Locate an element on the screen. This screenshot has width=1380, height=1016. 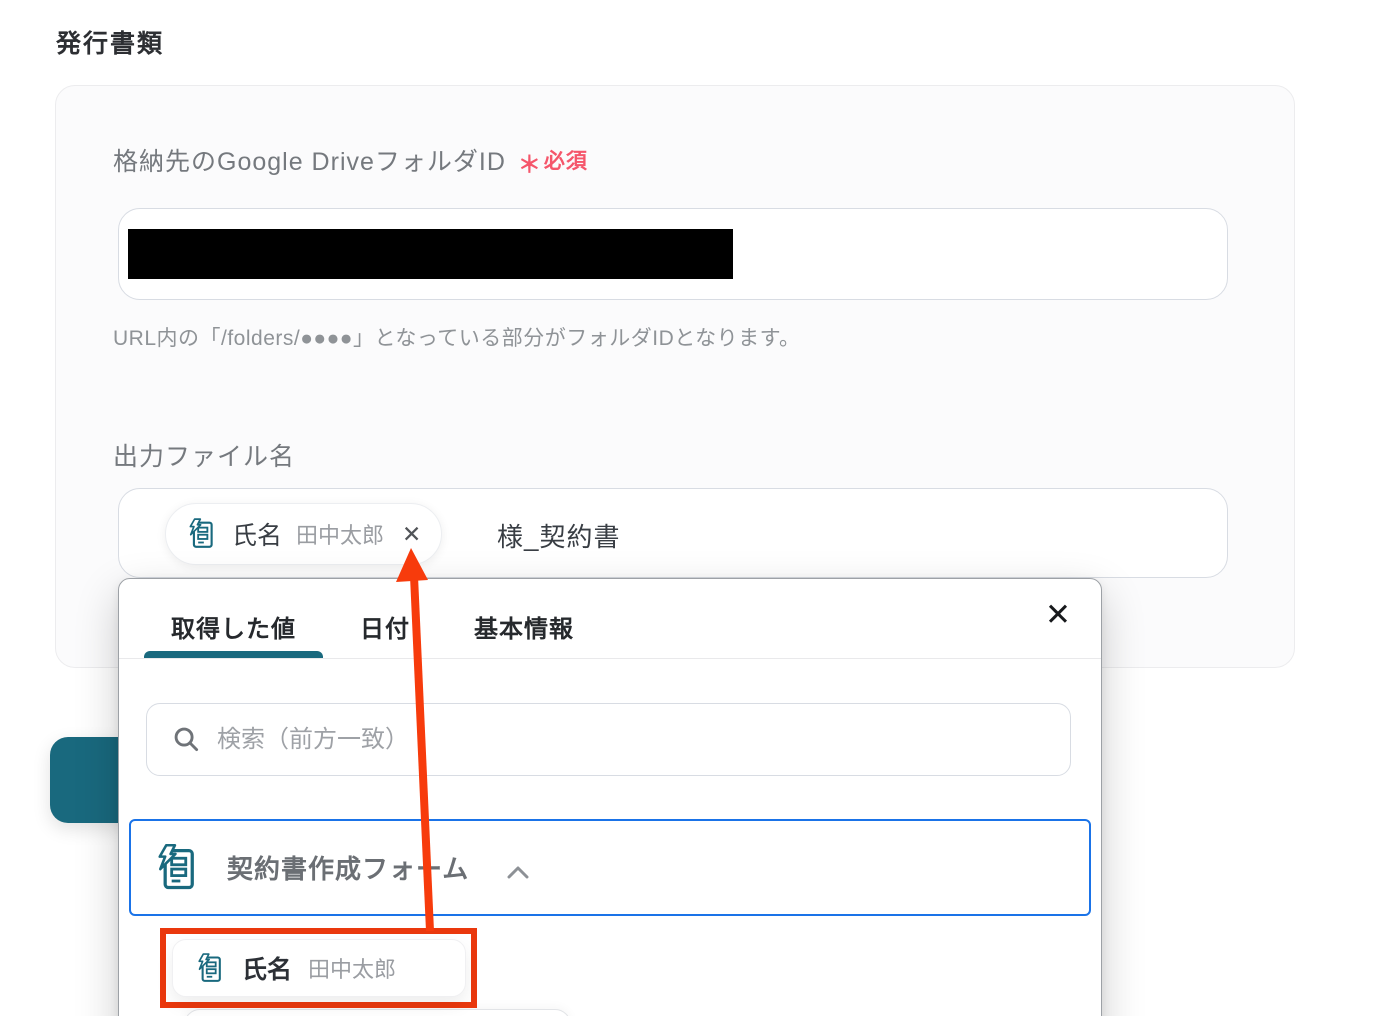
search-box is located at coordinates (608, 739).